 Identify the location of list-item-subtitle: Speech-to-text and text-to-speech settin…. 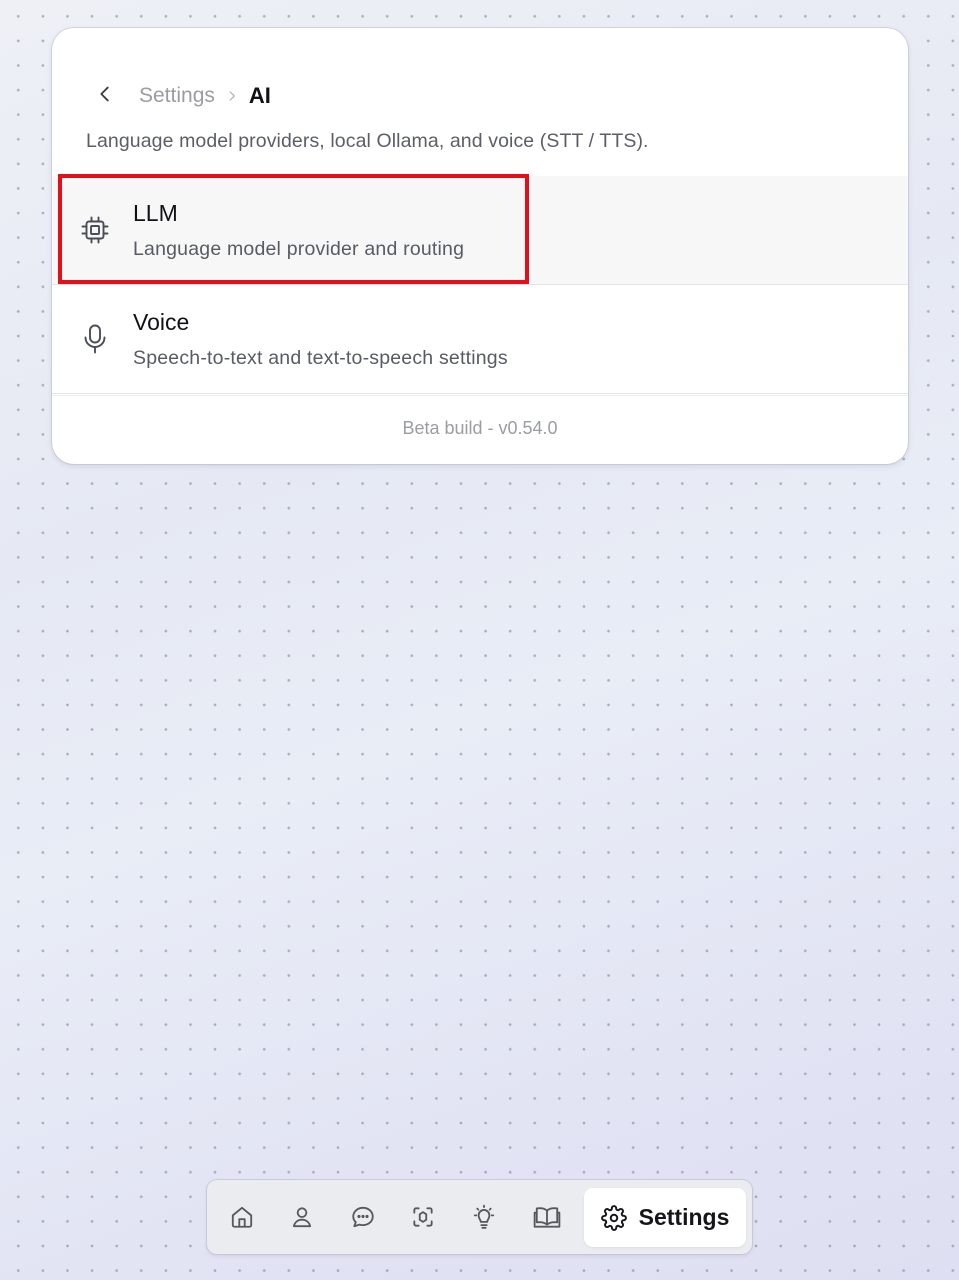
(320, 358).